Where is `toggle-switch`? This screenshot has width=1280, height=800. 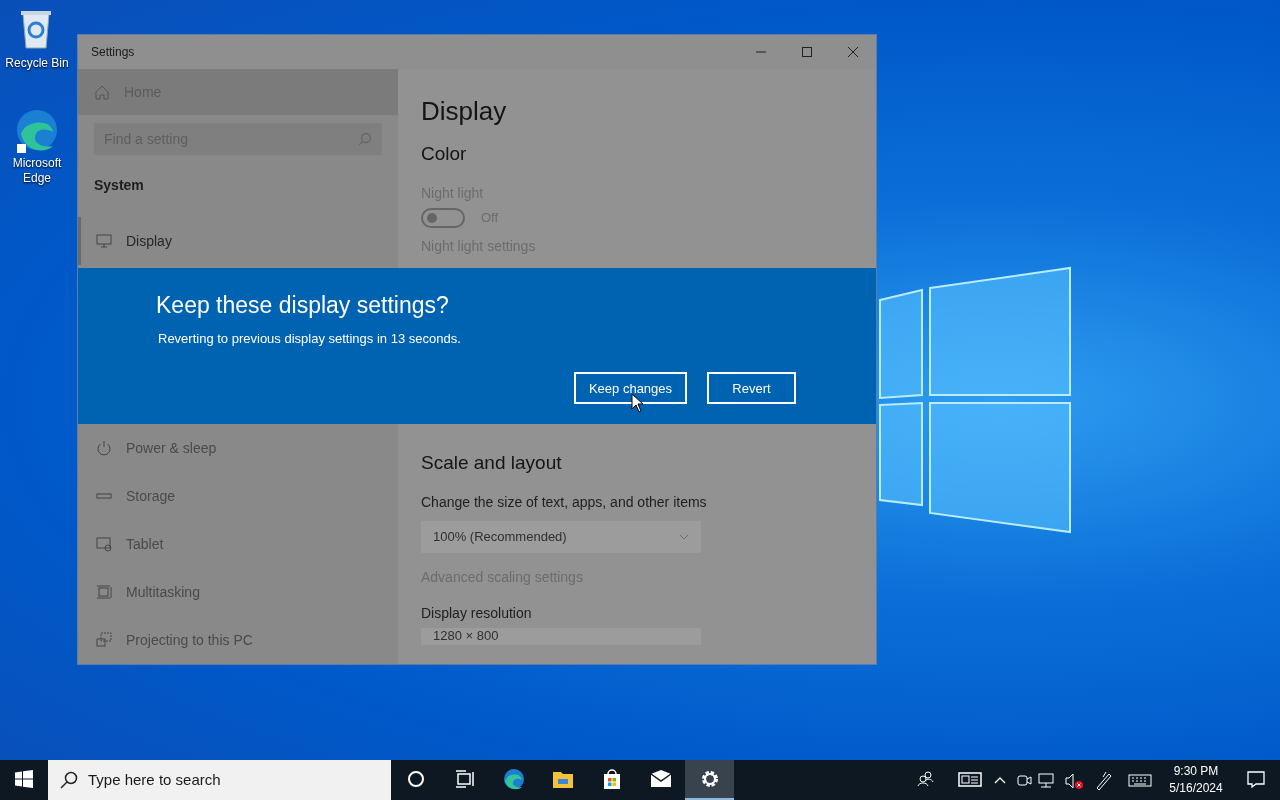
toggle-switch is located at coordinates (443, 218).